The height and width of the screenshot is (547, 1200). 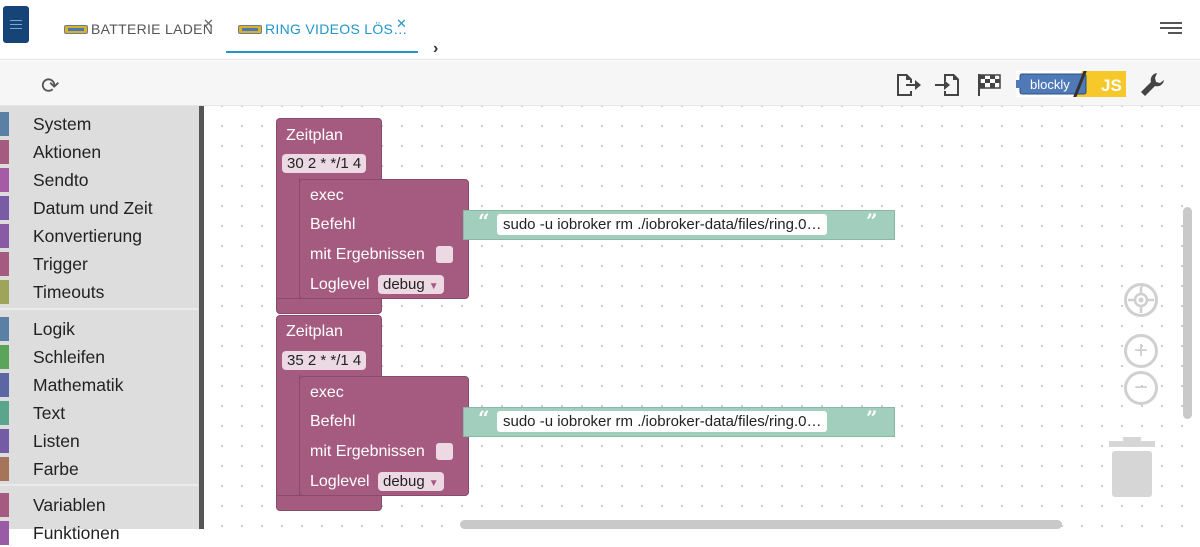 I want to click on blockly-label: blockly, so click(x=1050, y=84).